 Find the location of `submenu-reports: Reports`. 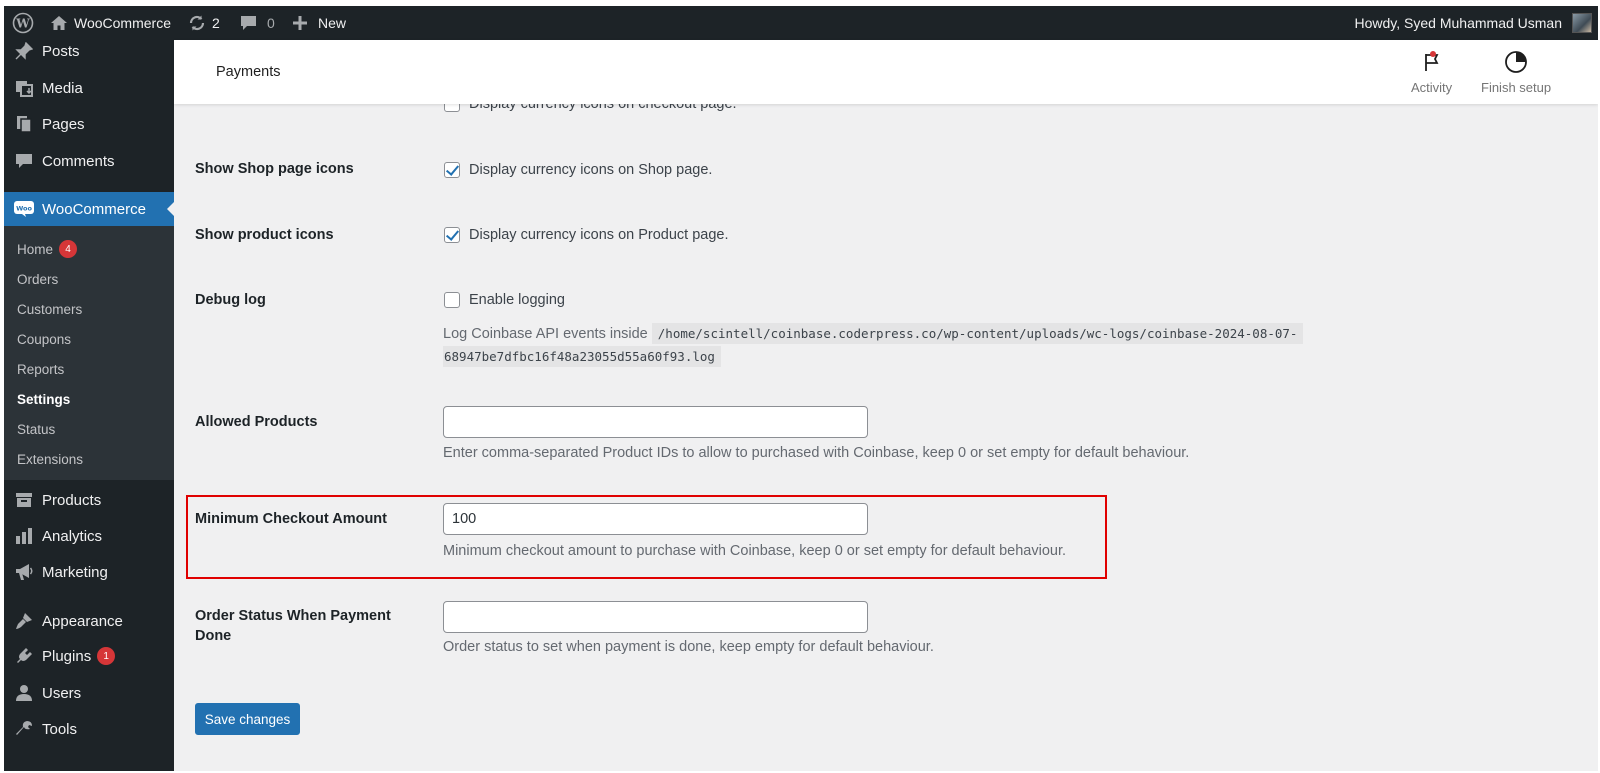

submenu-reports: Reports is located at coordinates (40, 369).